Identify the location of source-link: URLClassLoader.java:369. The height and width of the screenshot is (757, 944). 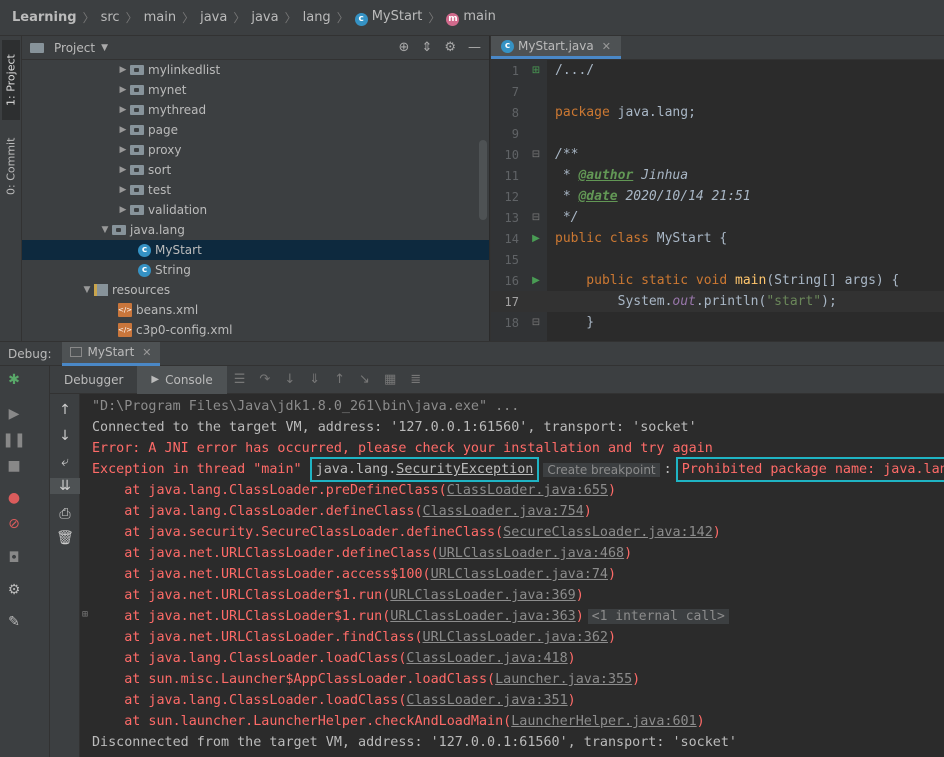
(482, 595).